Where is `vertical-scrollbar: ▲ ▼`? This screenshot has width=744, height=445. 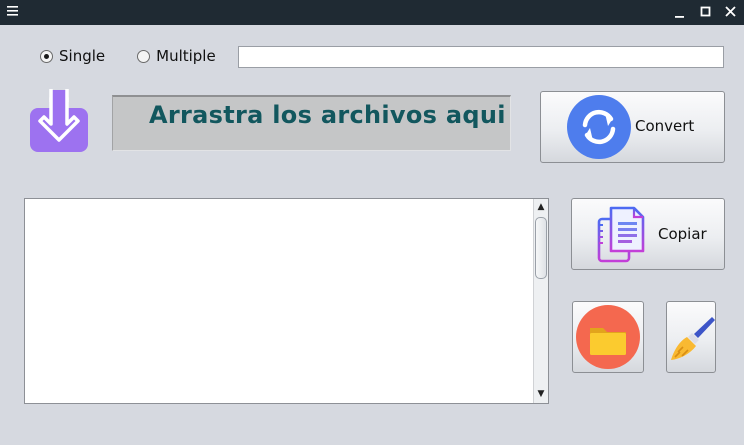 vertical-scrollbar: ▲ ▼ is located at coordinates (540, 301).